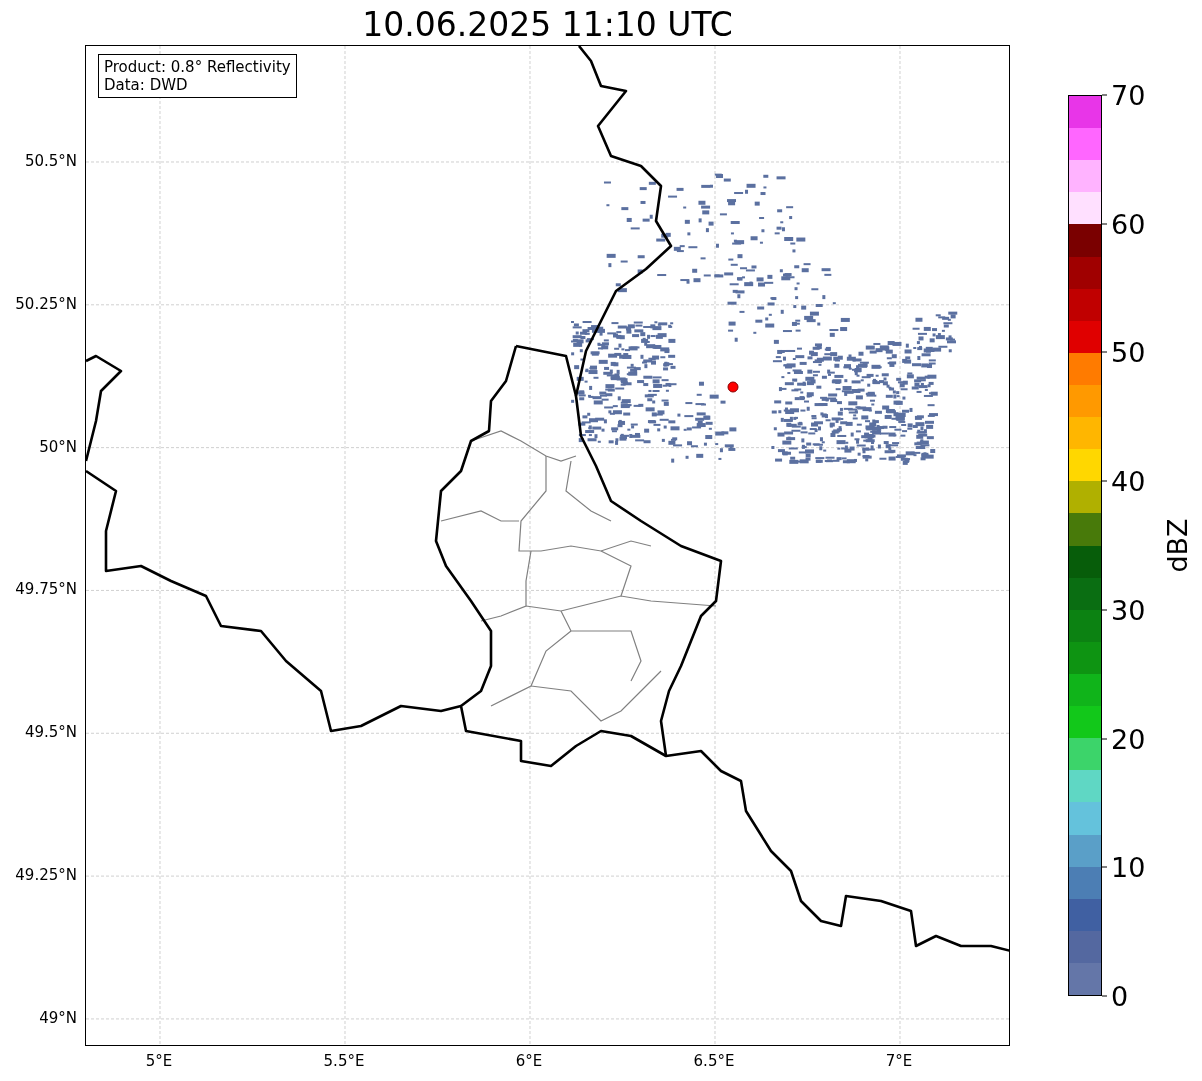 Image resolution: width=1202 pixels, height=1081 pixels. I want to click on colorbar-title: dBZ, so click(1177, 545).